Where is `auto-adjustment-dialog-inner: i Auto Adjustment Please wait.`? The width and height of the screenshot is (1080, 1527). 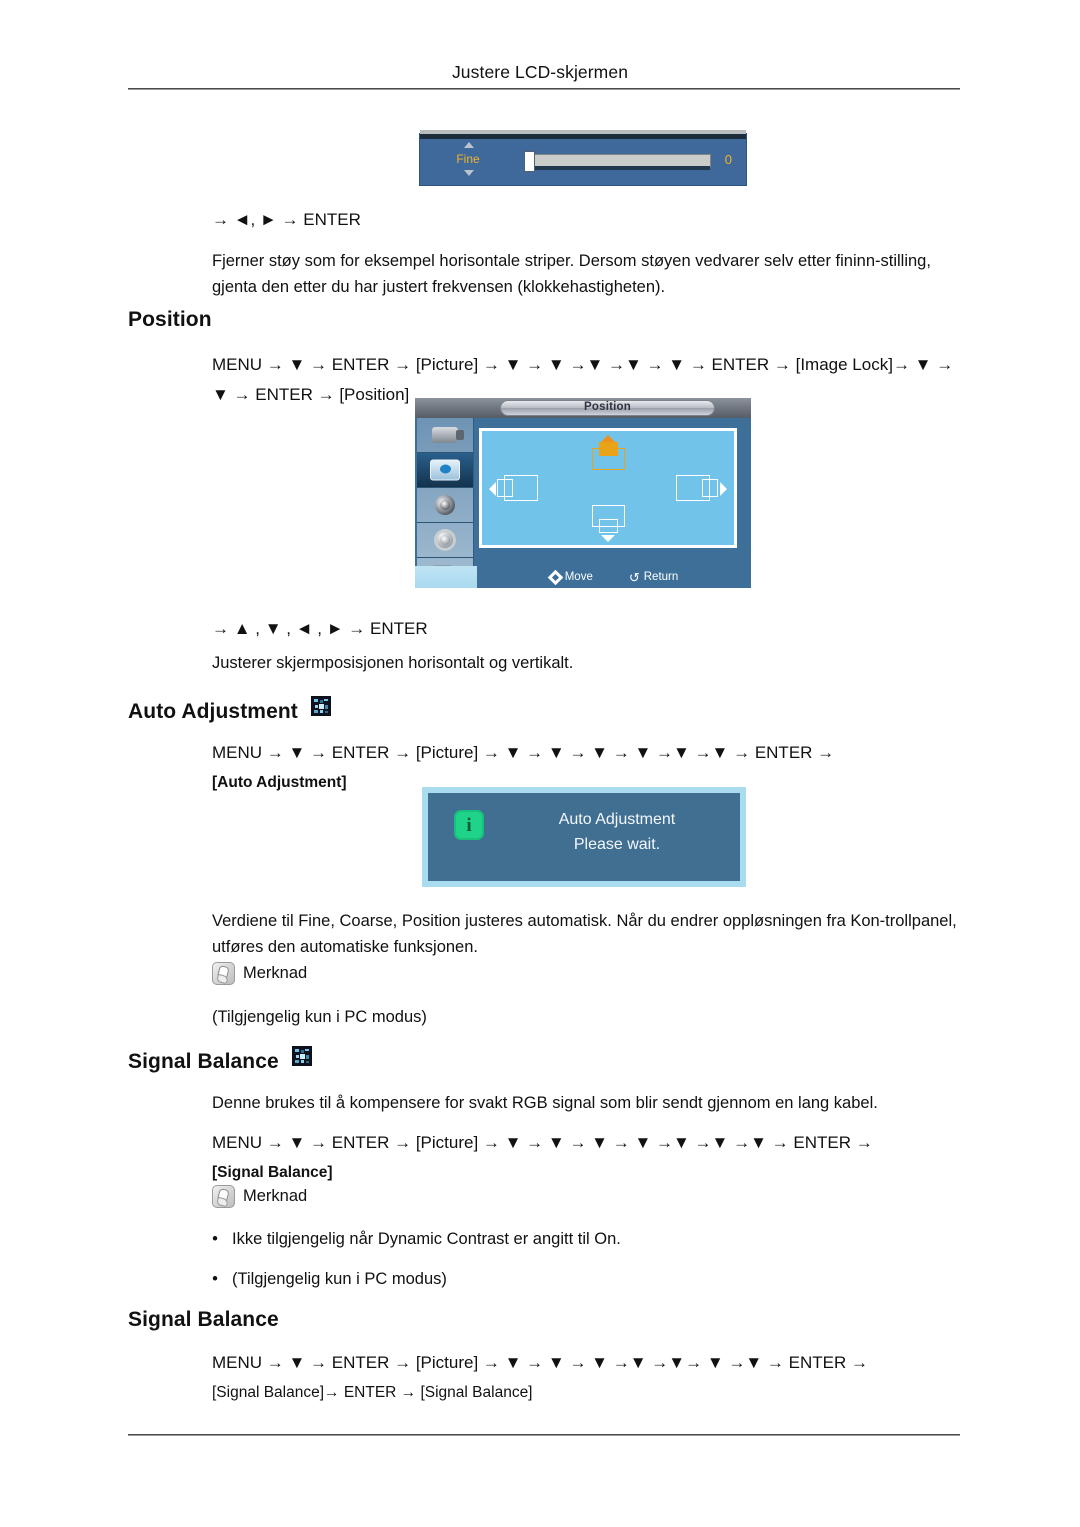 auto-adjustment-dialog-inner: i Auto Adjustment Please wait. is located at coordinates (584, 837).